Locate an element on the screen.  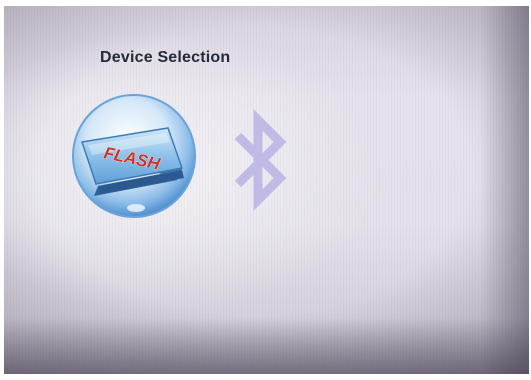
device-option-flash: FLASH is located at coordinates (134, 156).